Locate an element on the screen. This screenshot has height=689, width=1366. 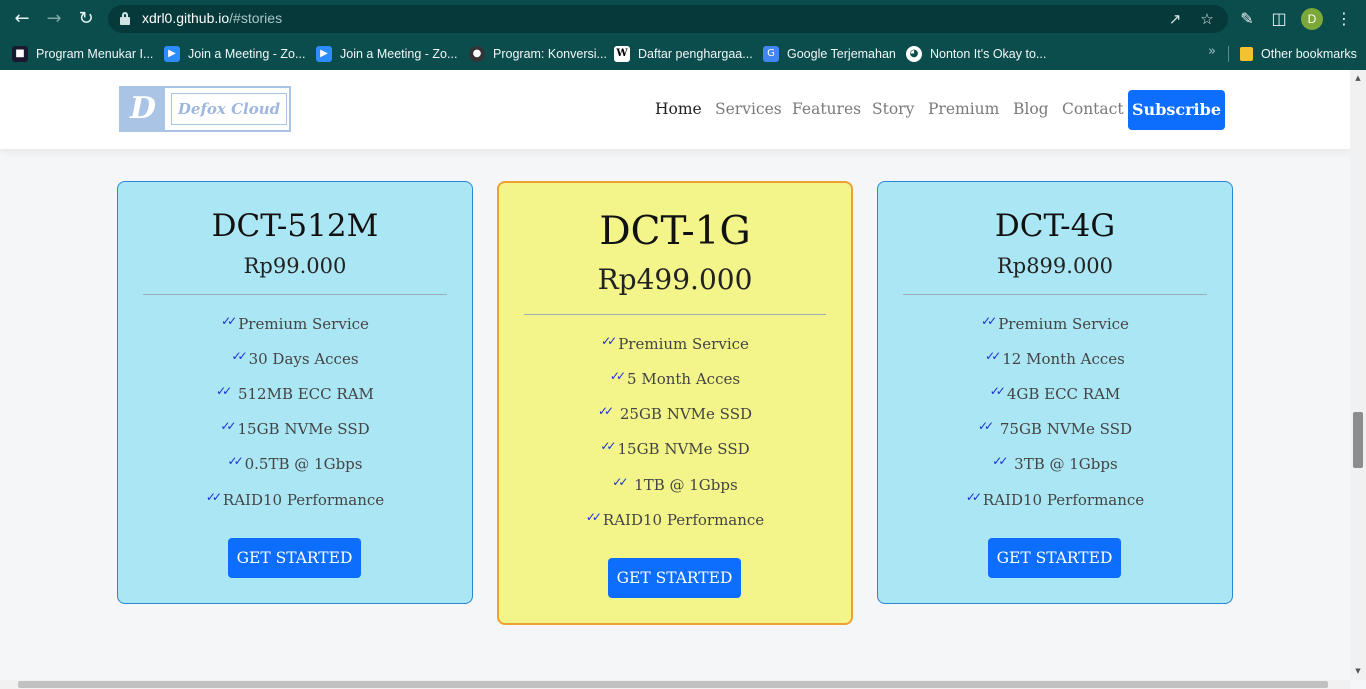
other-bookmarks-label: Other bookmarks is located at coordinates (1309, 54).